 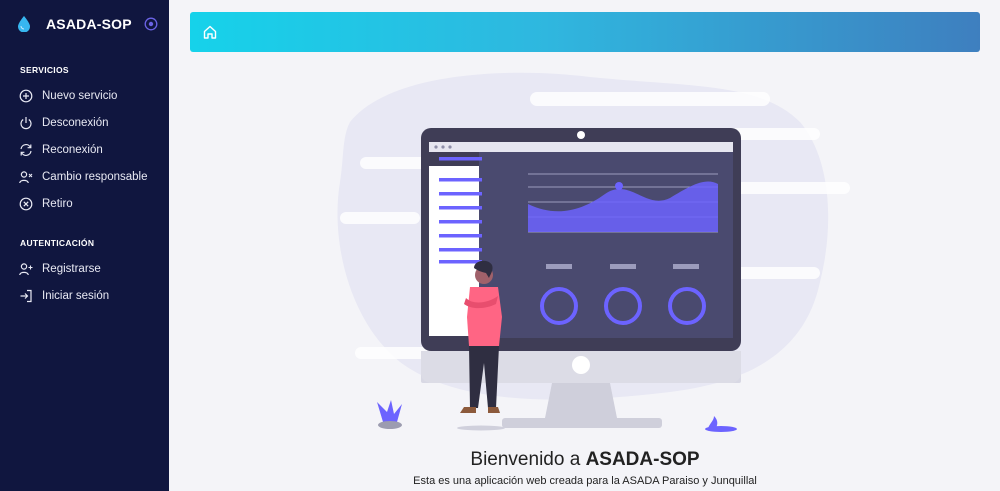 I want to click on sidebar-item-label: Cambio responsable, so click(x=95, y=177).